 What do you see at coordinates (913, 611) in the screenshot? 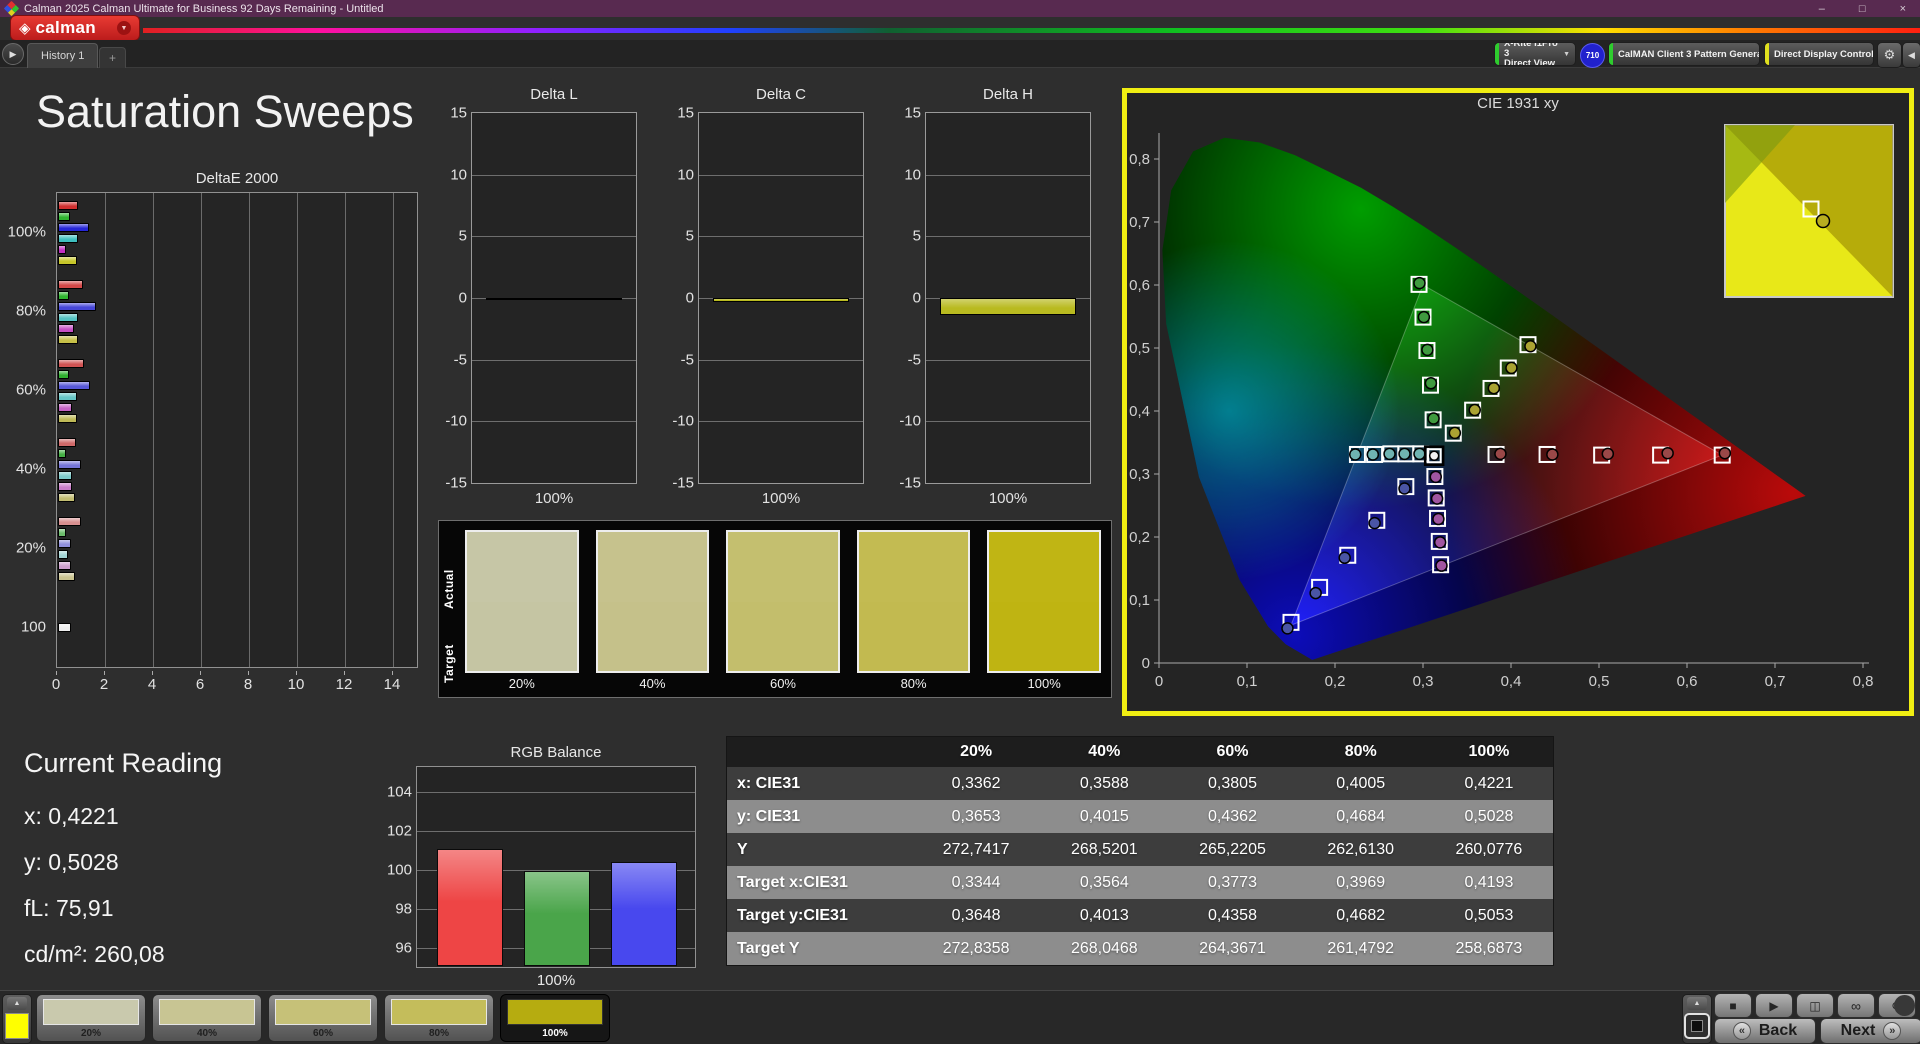
I see `swatch: 80%` at bounding box center [913, 611].